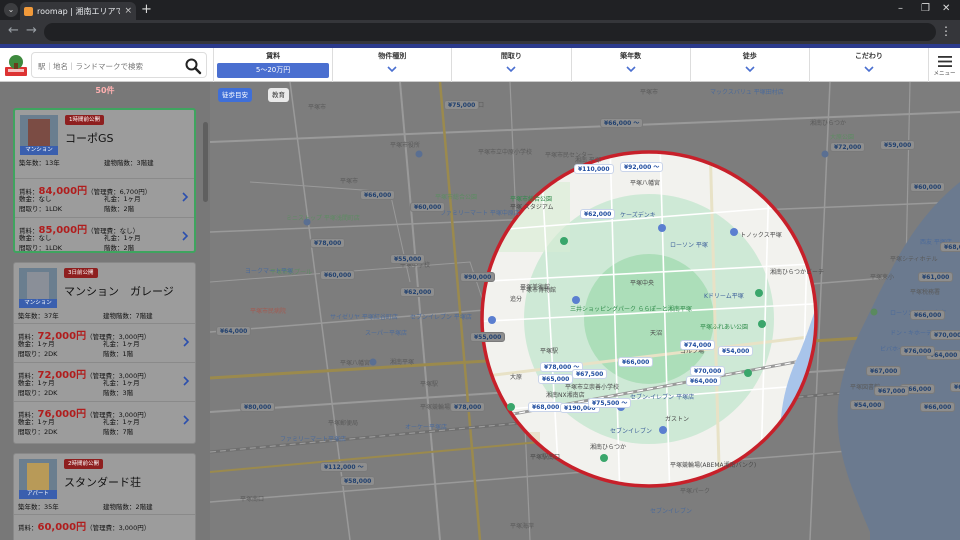 The height and width of the screenshot is (540, 960). What do you see at coordinates (900, 8) in the screenshot?
I see `minimize-button: –` at bounding box center [900, 8].